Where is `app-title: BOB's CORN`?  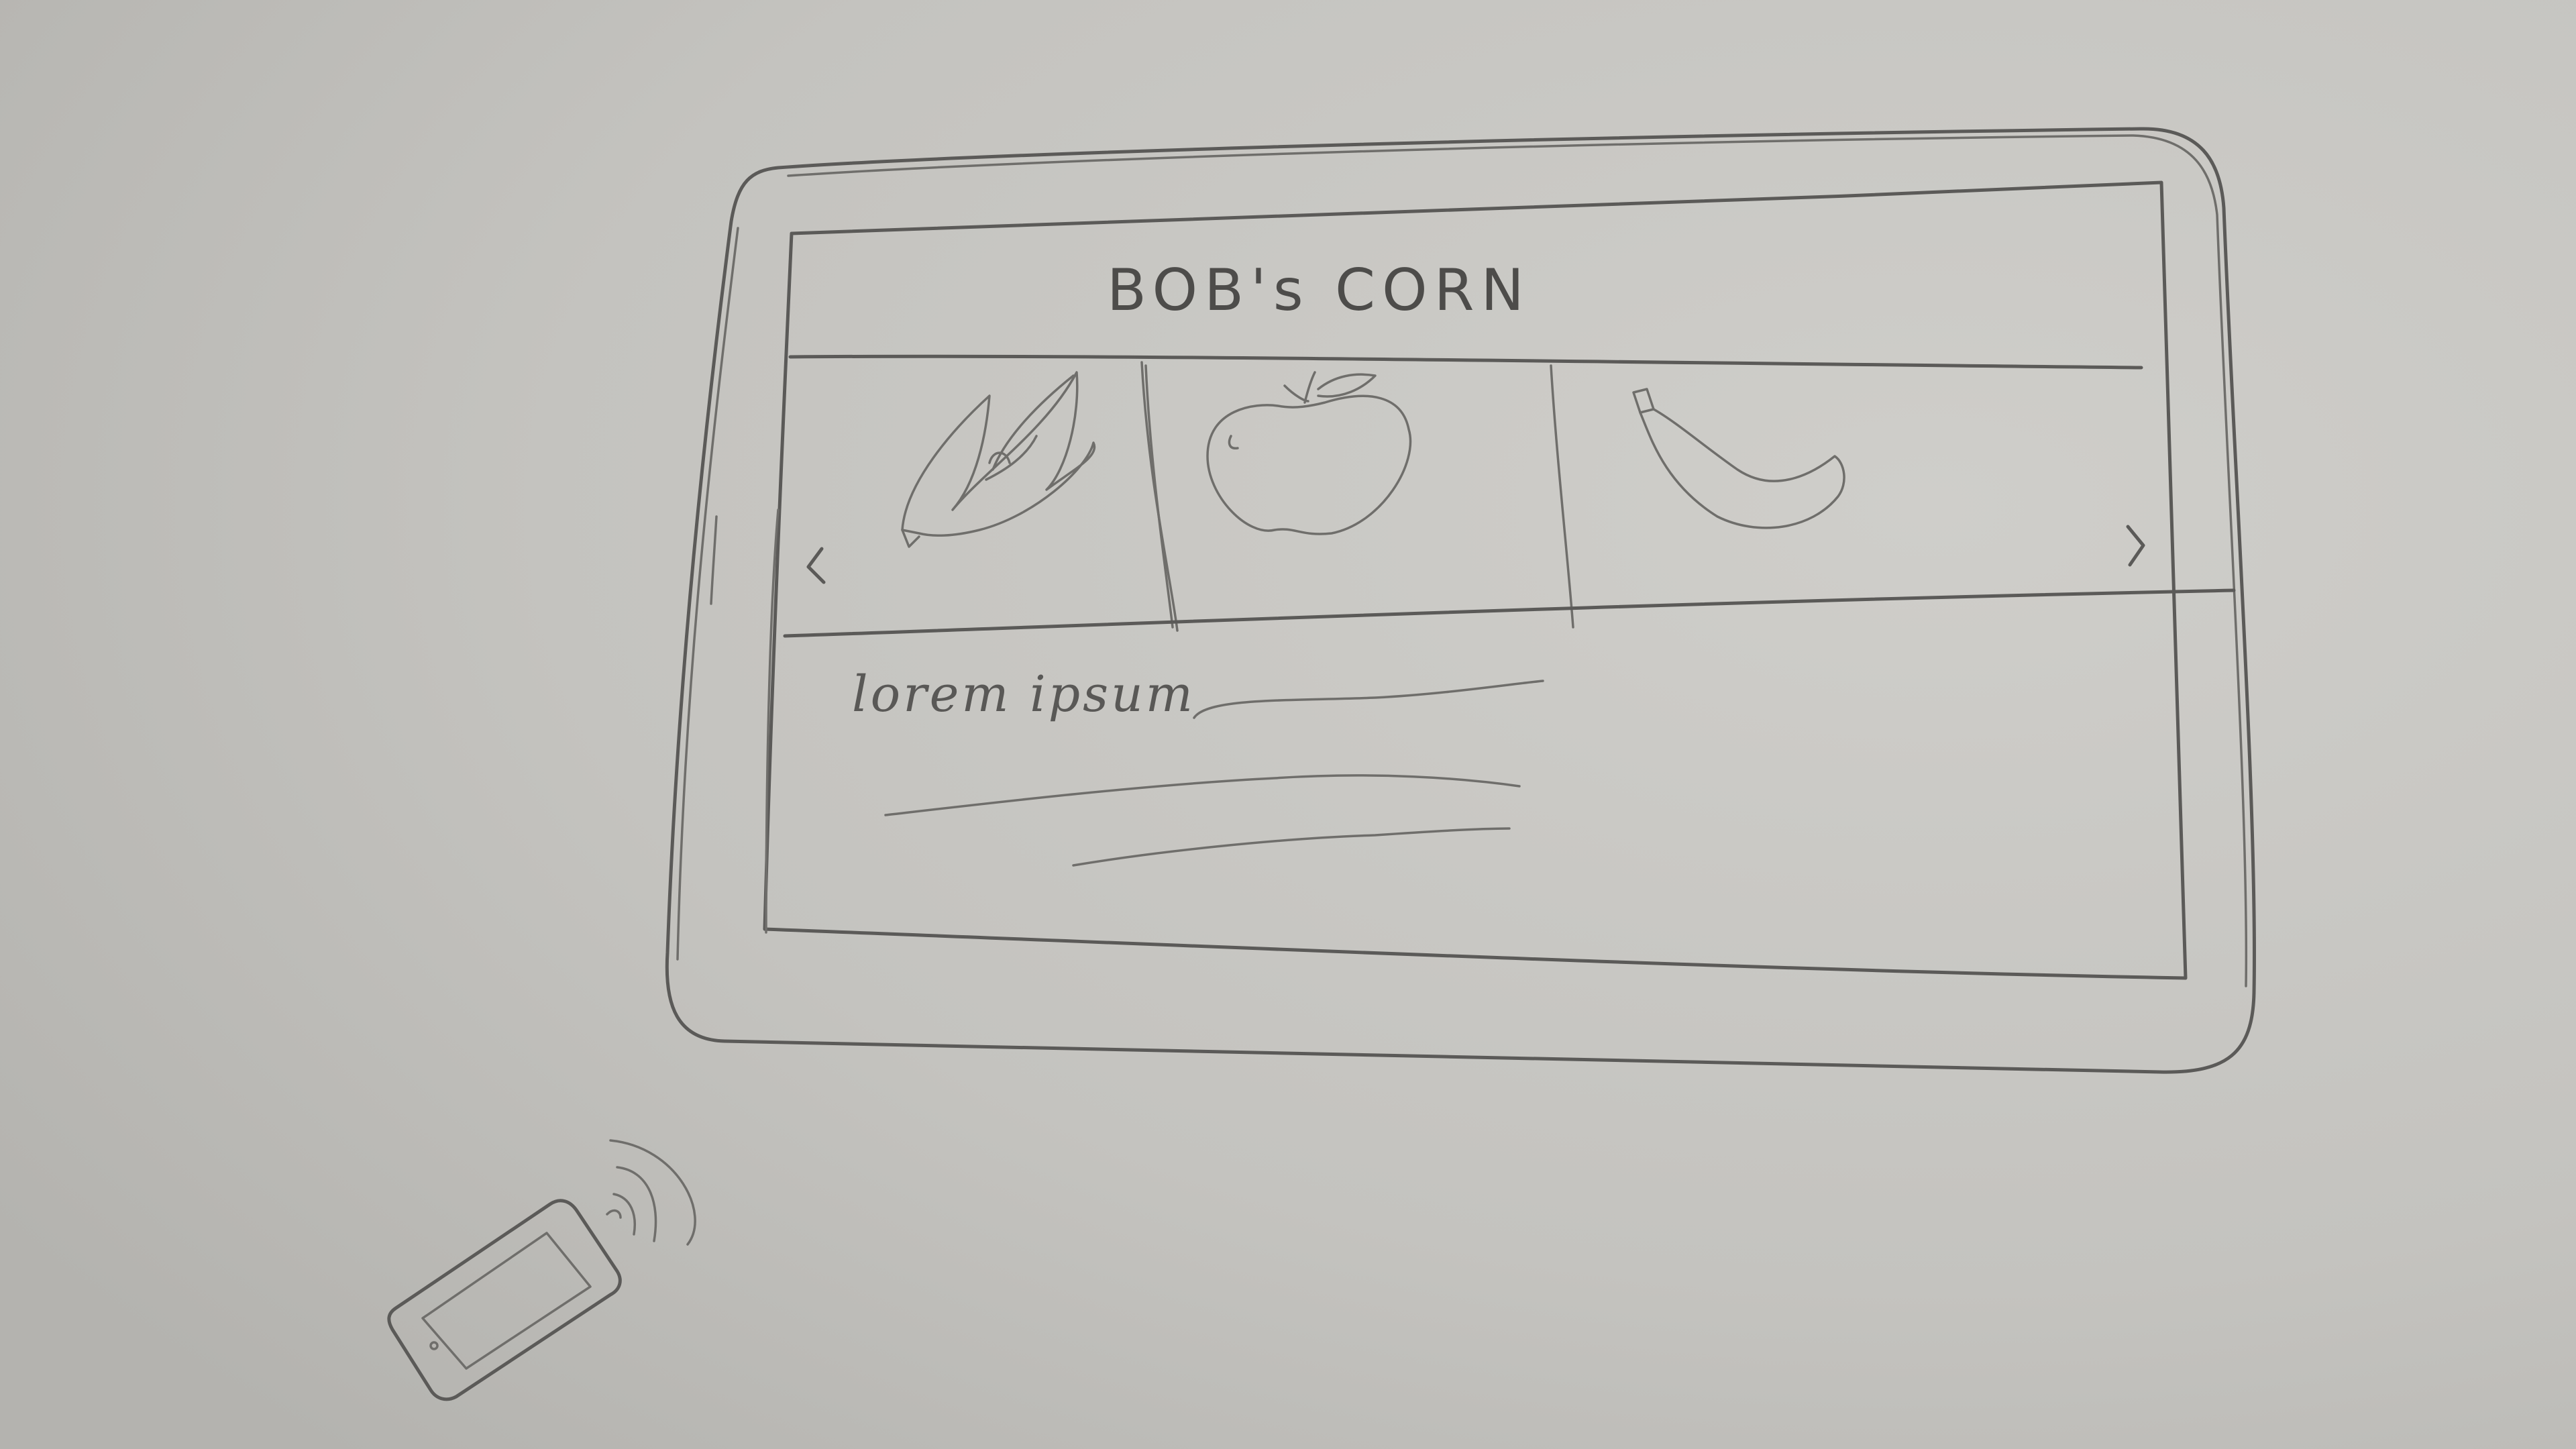
app-title: BOB's CORN is located at coordinates (1319, 290).